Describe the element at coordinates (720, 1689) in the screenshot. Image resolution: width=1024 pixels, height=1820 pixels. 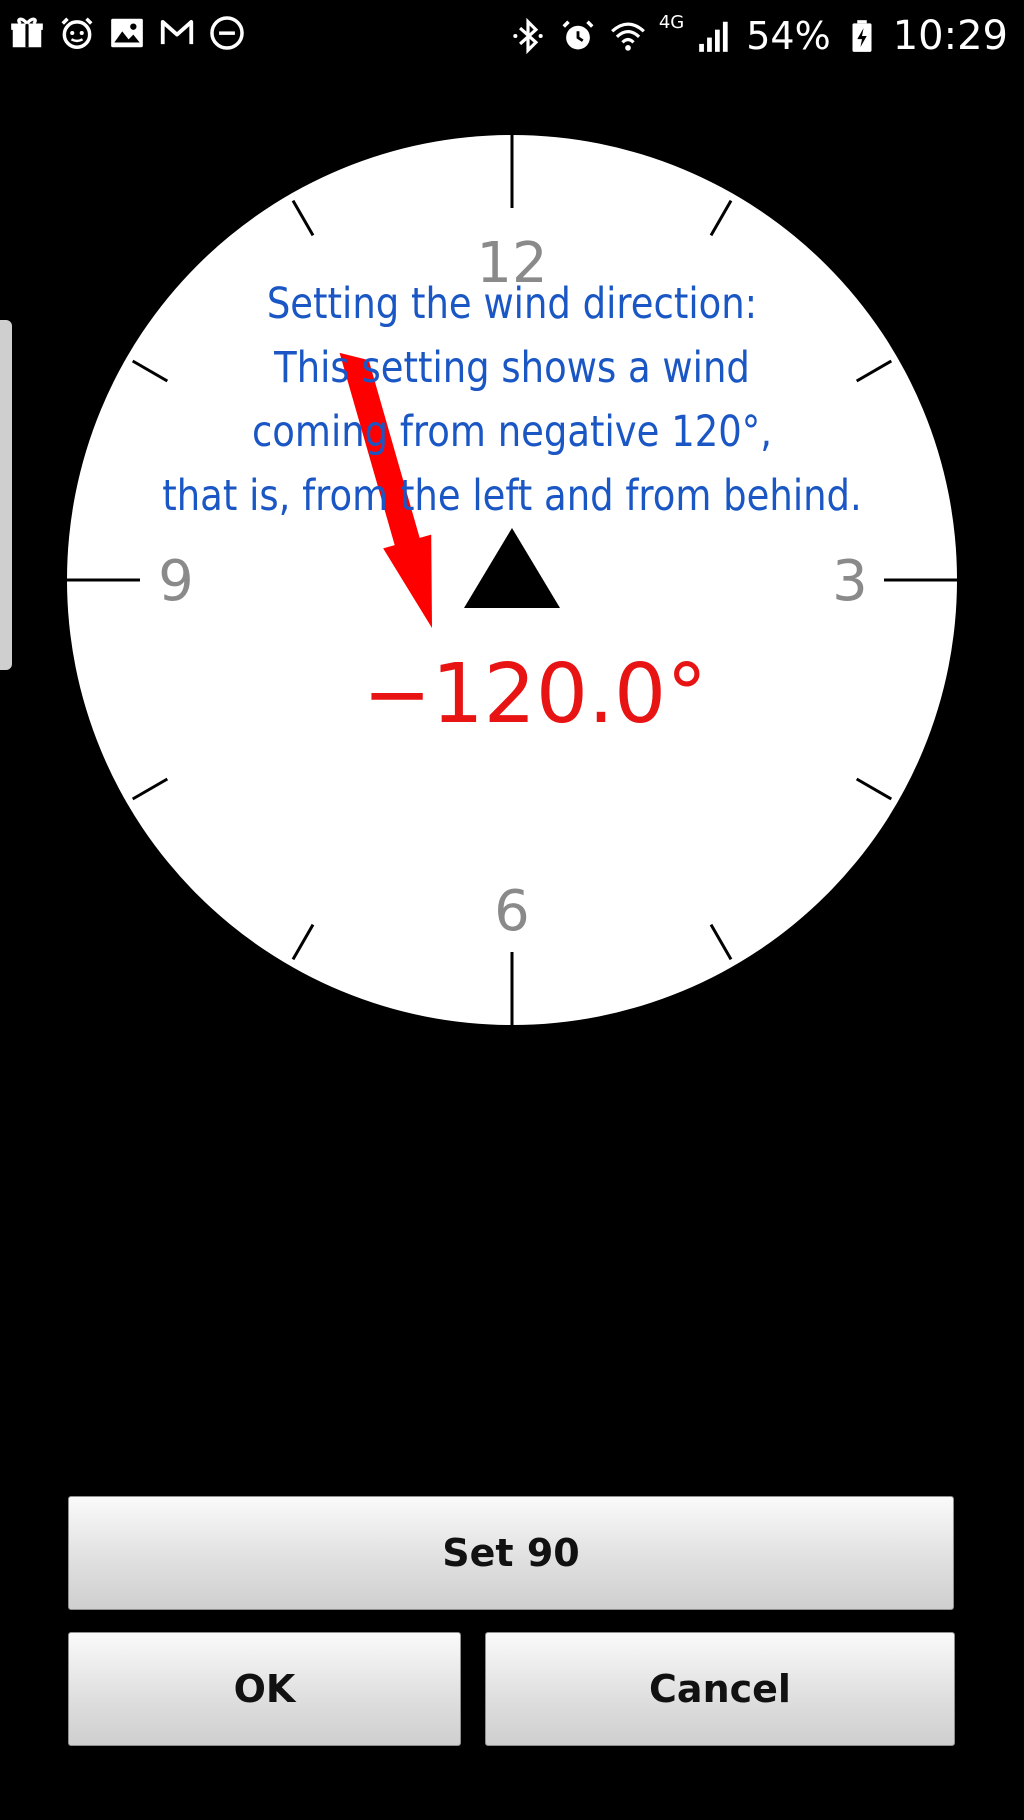
I see `cancel-button: Cancel` at that location.